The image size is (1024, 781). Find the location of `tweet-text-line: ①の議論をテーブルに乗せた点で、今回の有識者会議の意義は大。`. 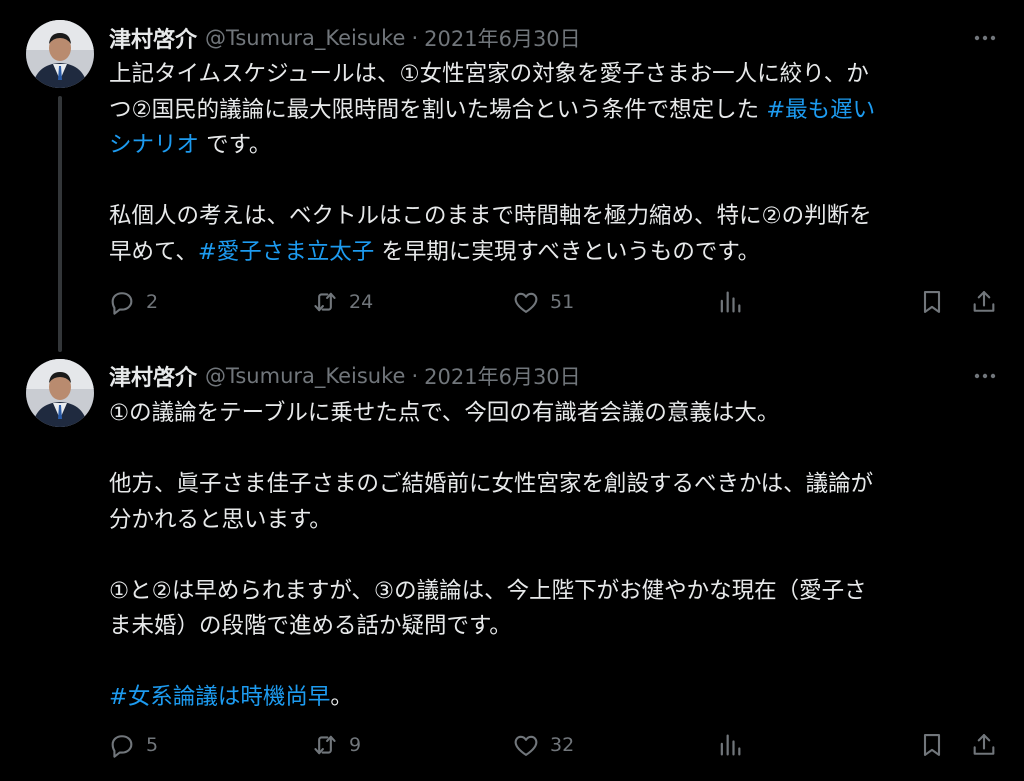

tweet-text-line: ①の議論をテーブルに乗せた点で、今回の有識者会議の意義は大。 is located at coordinates (551, 414).